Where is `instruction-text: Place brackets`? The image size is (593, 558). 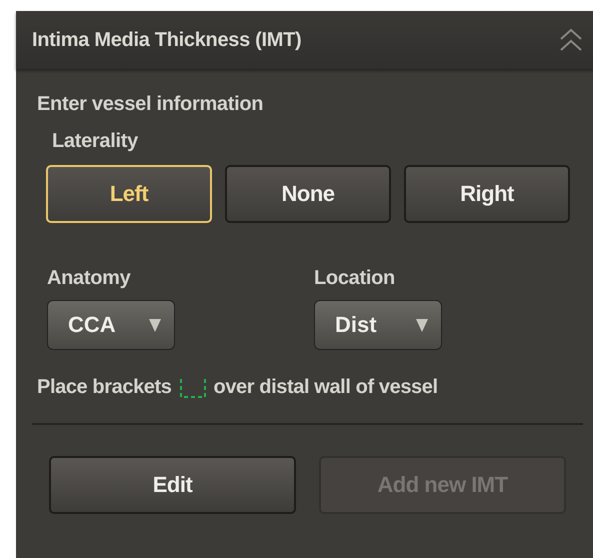
instruction-text: Place brackets is located at coordinates (104, 387).